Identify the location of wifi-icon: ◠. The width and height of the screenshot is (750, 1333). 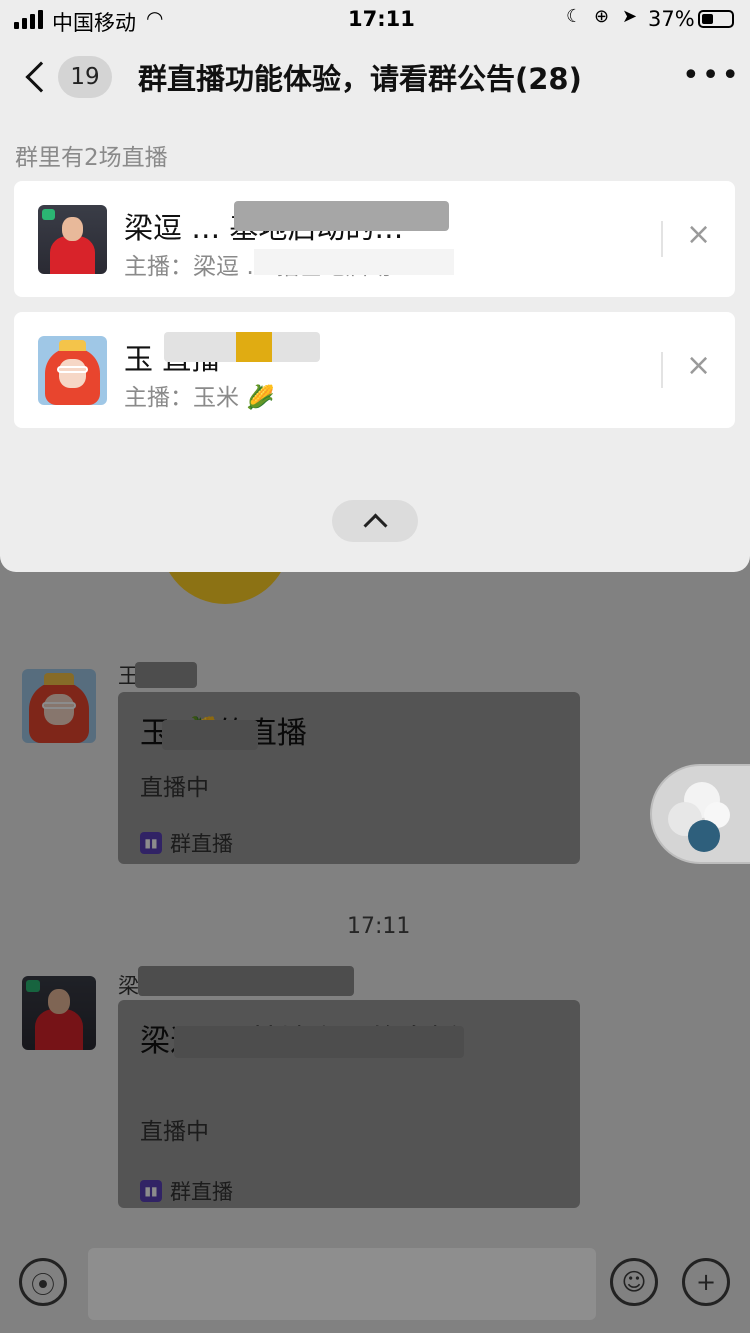
(155, 18).